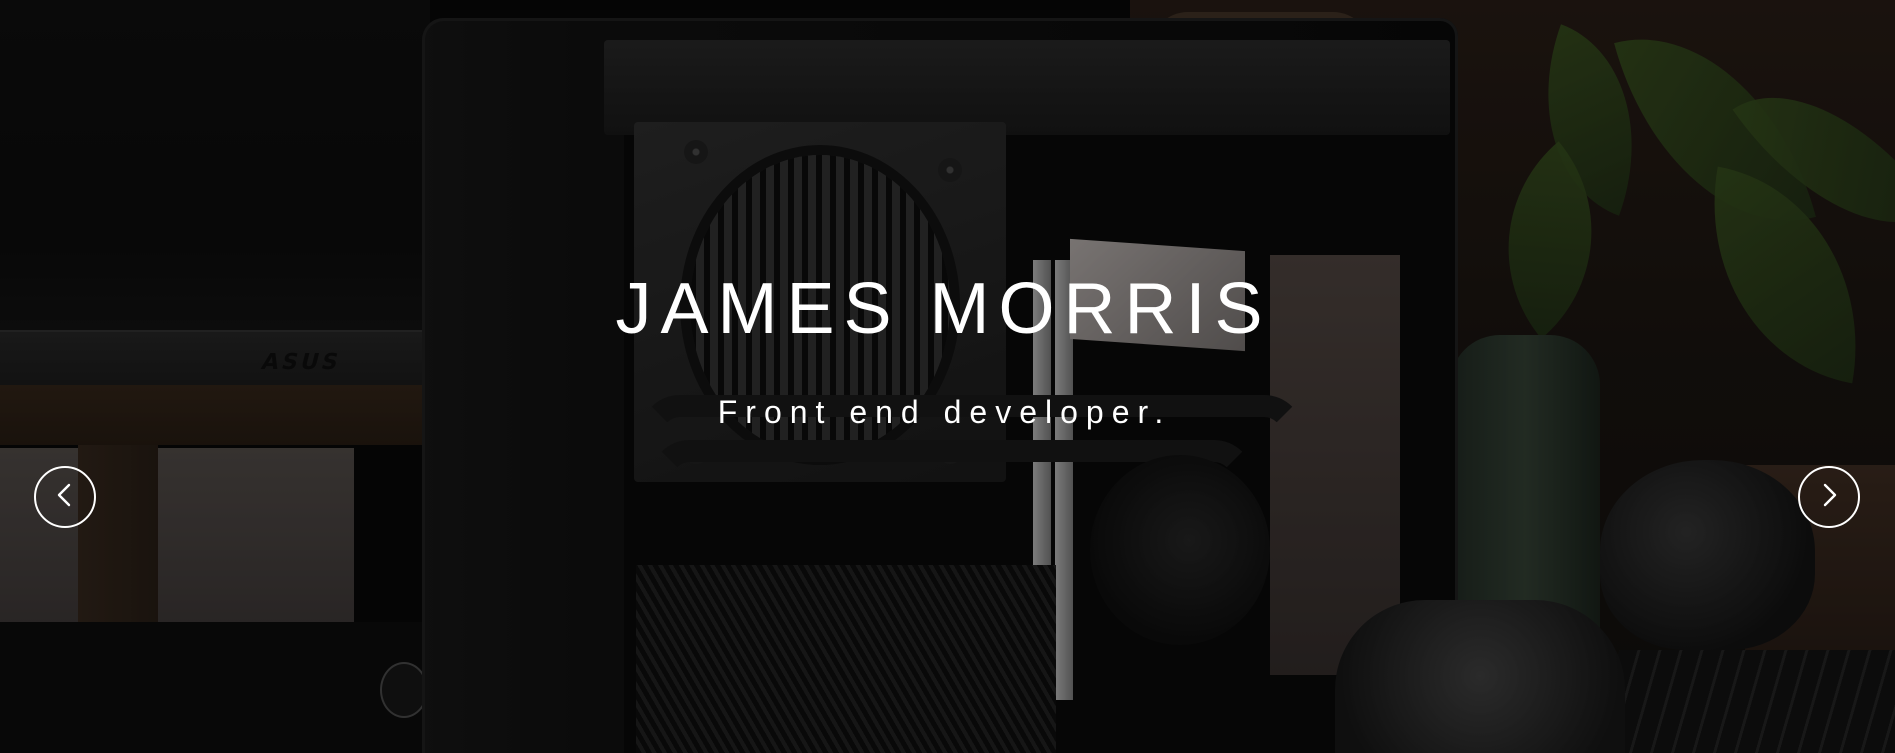 Image resolution: width=1895 pixels, height=753 pixels. I want to click on chevron-right-icon, so click(1829, 497).